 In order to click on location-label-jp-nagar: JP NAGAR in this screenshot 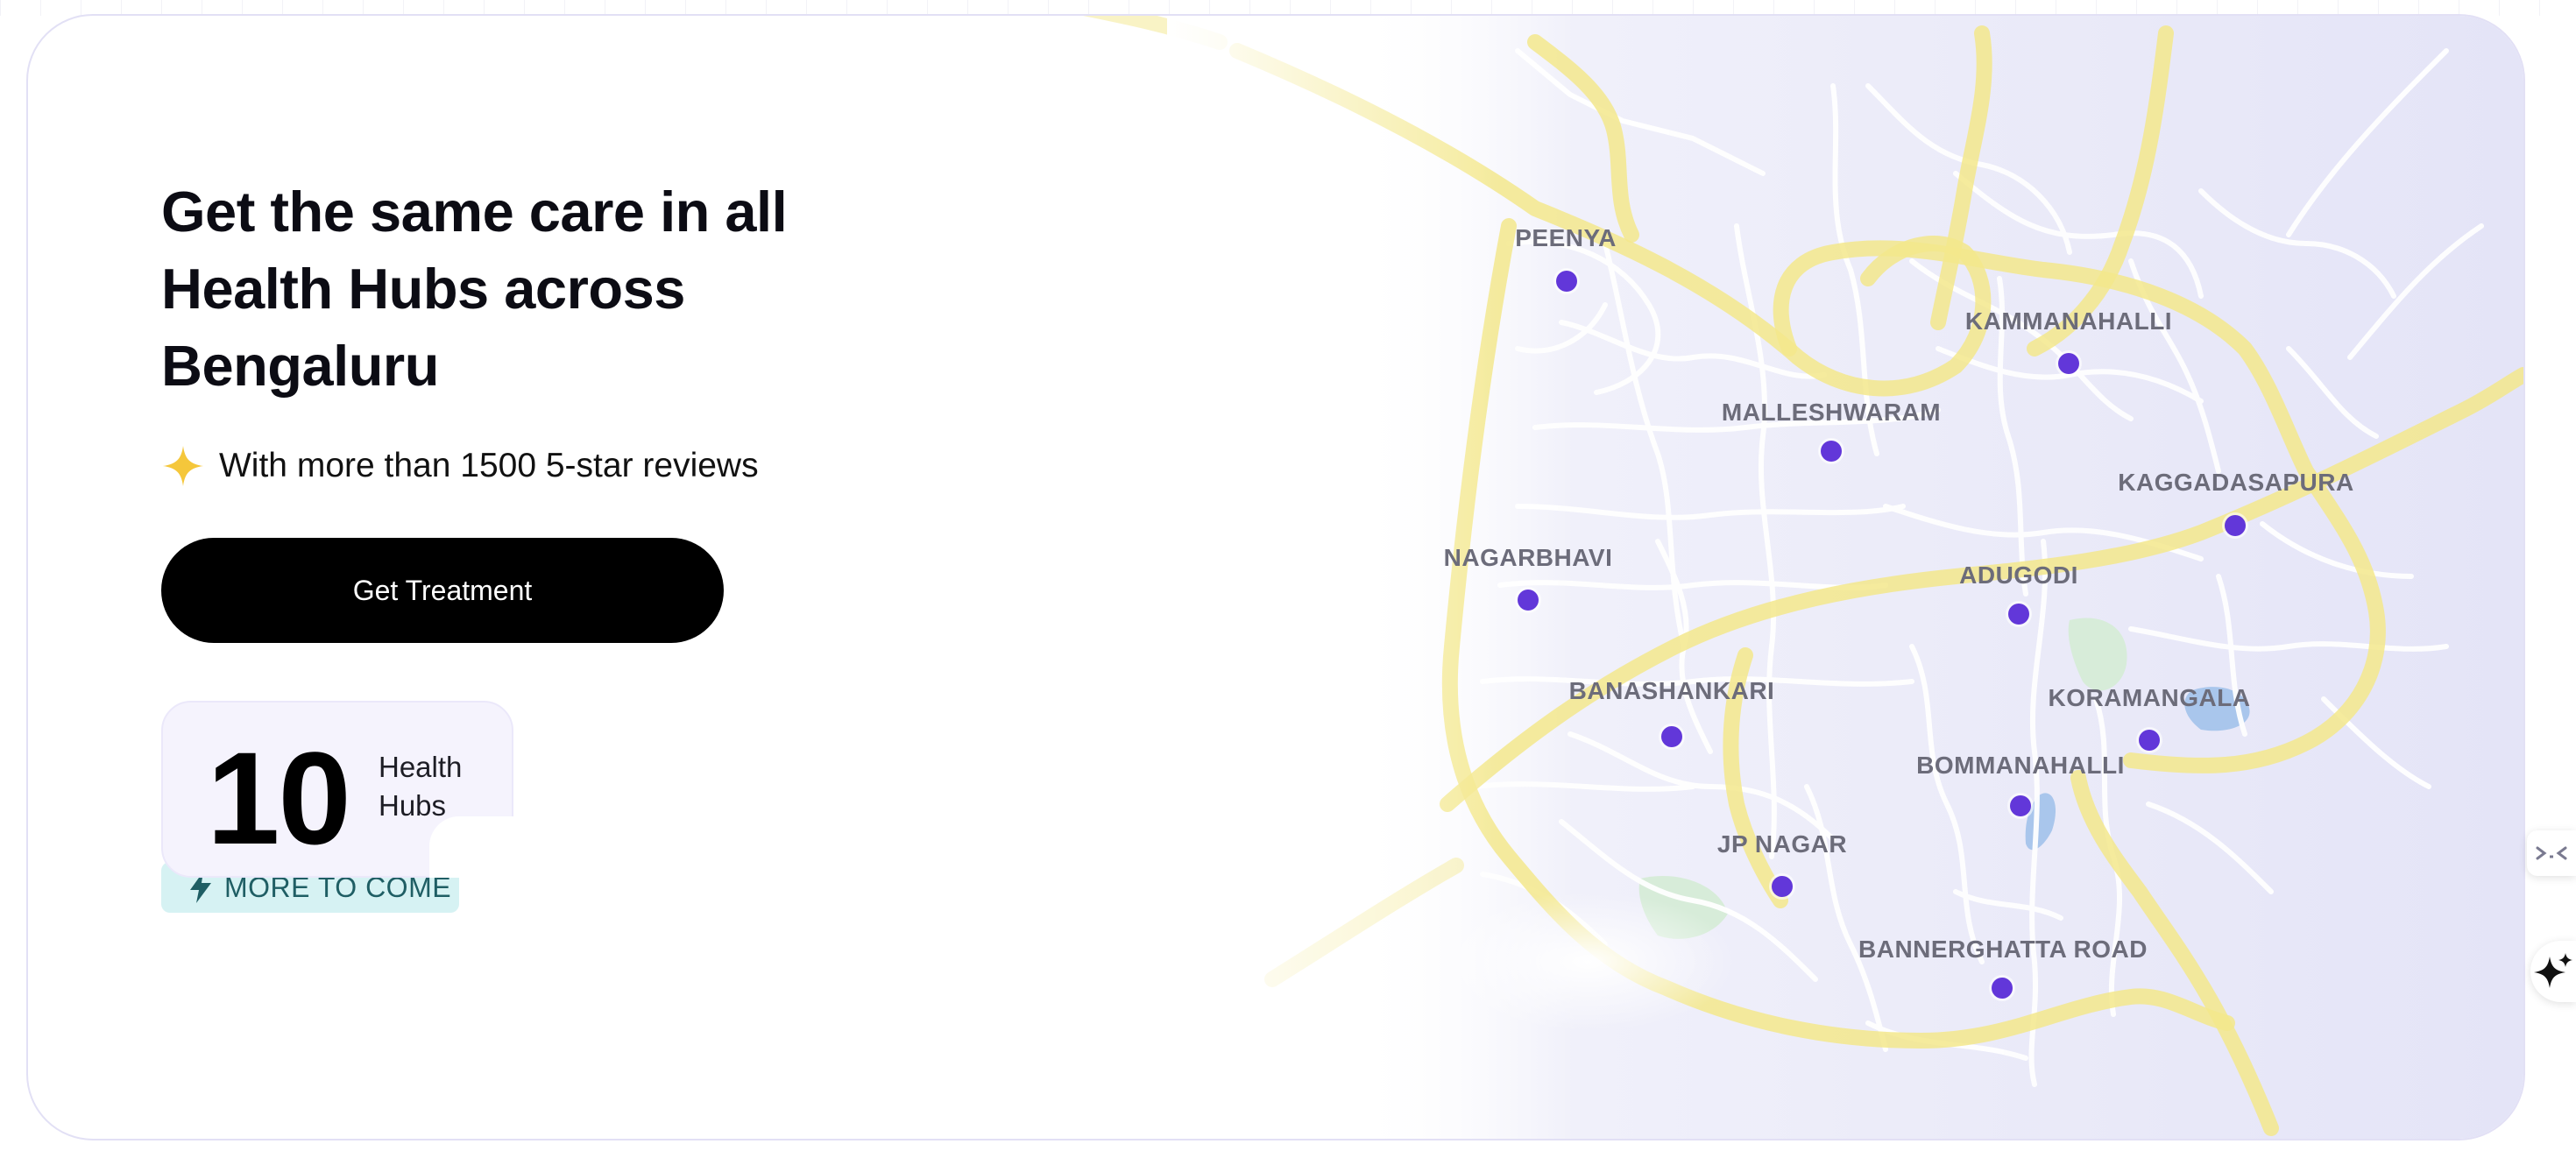, I will do `click(1782, 844)`.